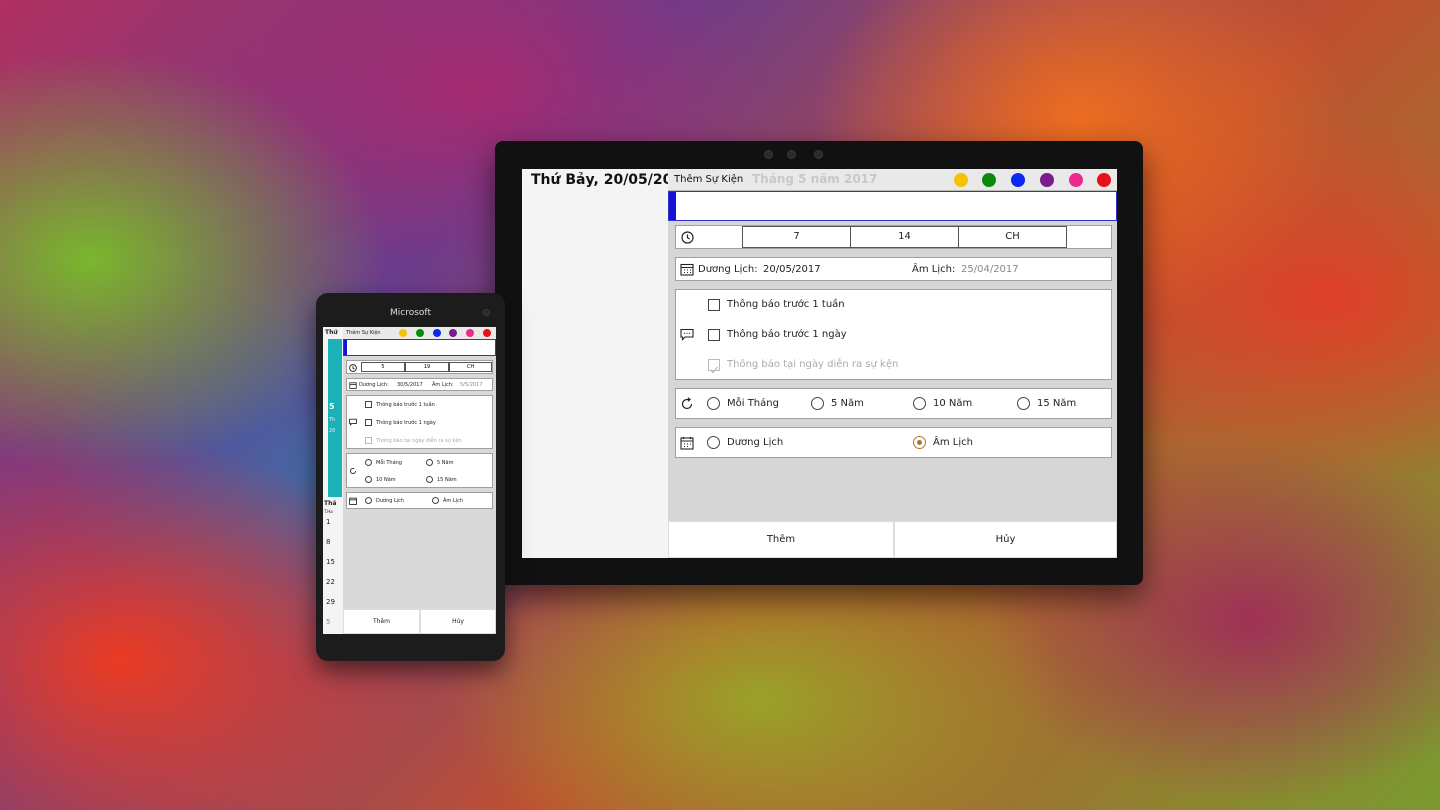  I want to click on phone-repeat-5-years-radio, so click(429, 462).